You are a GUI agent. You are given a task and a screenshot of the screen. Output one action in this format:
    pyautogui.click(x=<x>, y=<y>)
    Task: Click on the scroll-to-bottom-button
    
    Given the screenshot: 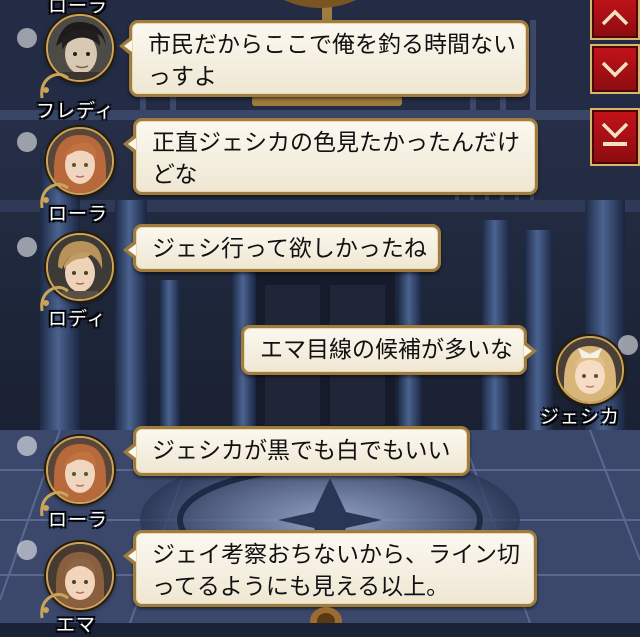 What is the action you would take?
    pyautogui.click(x=615, y=137)
    